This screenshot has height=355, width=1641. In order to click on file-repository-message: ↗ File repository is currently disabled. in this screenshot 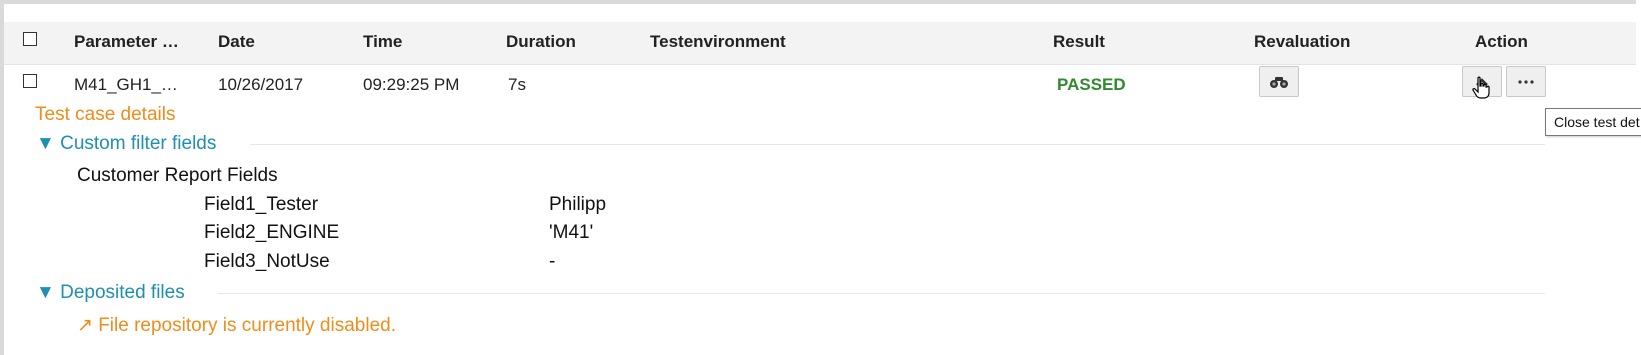, I will do `click(236, 325)`.